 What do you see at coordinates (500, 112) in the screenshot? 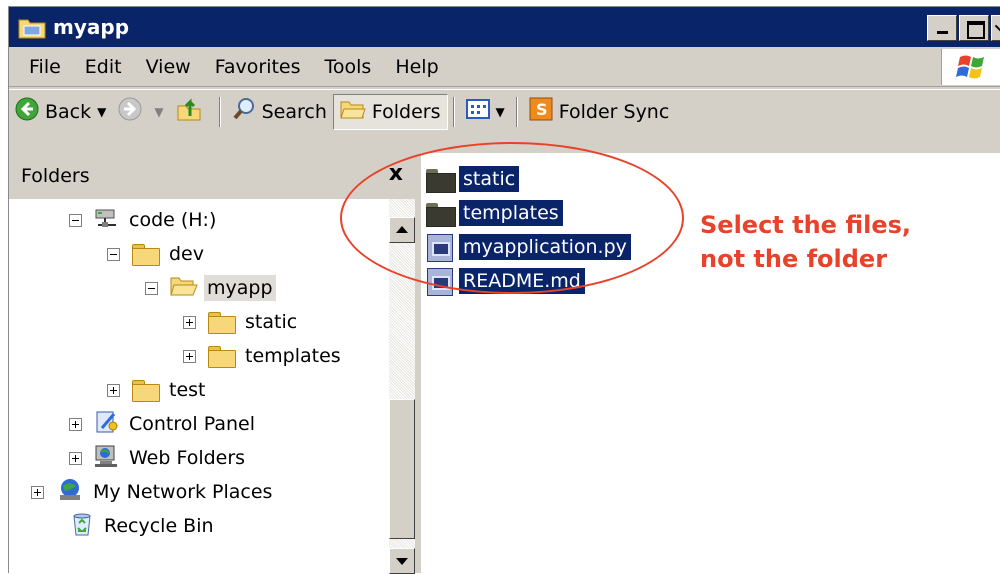
I see `views-dropdown-icon: ▼` at bounding box center [500, 112].